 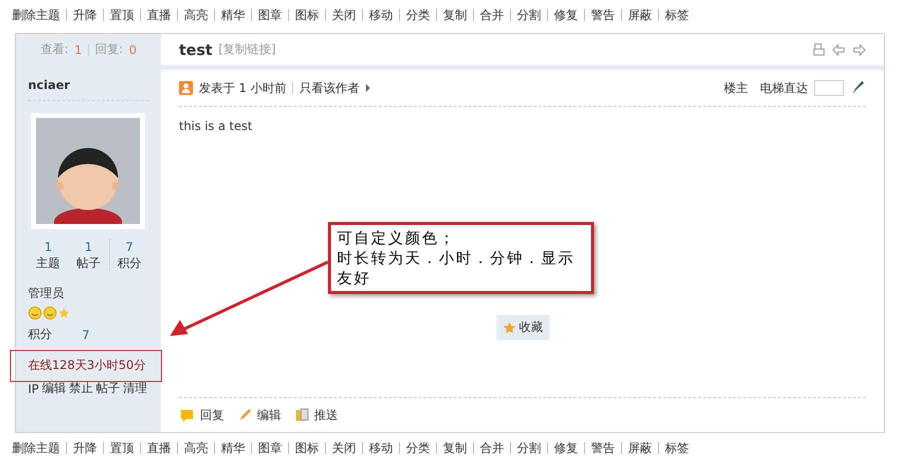 I want to click on stat-label: 主题, so click(x=48, y=263).